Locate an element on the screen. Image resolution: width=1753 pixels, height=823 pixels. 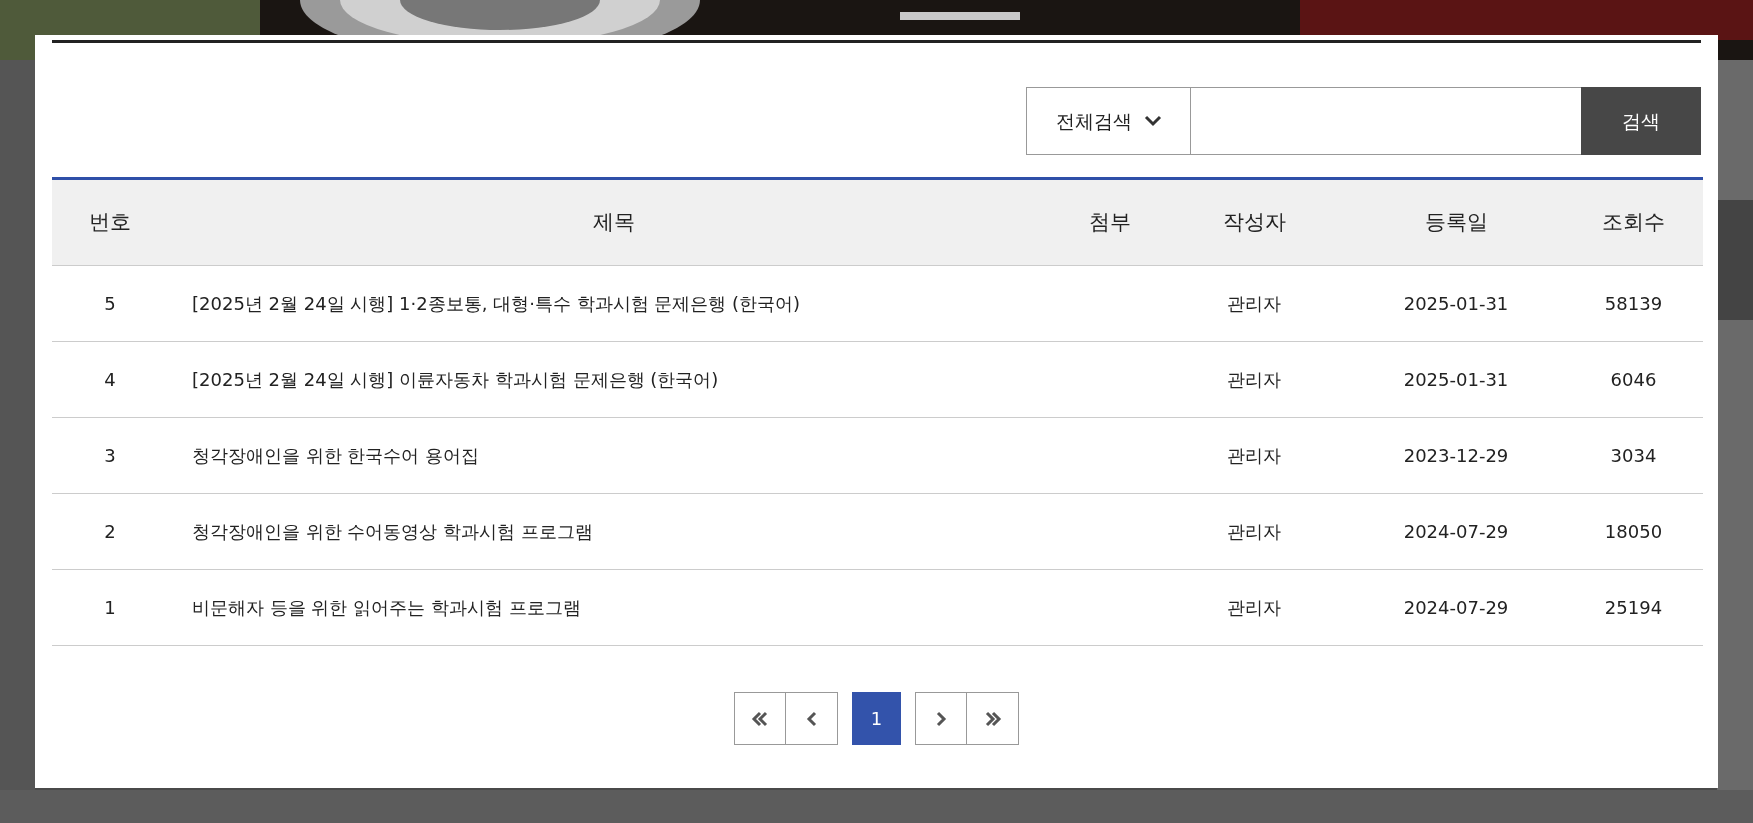
column-header: 조회수 is located at coordinates (1633, 221).